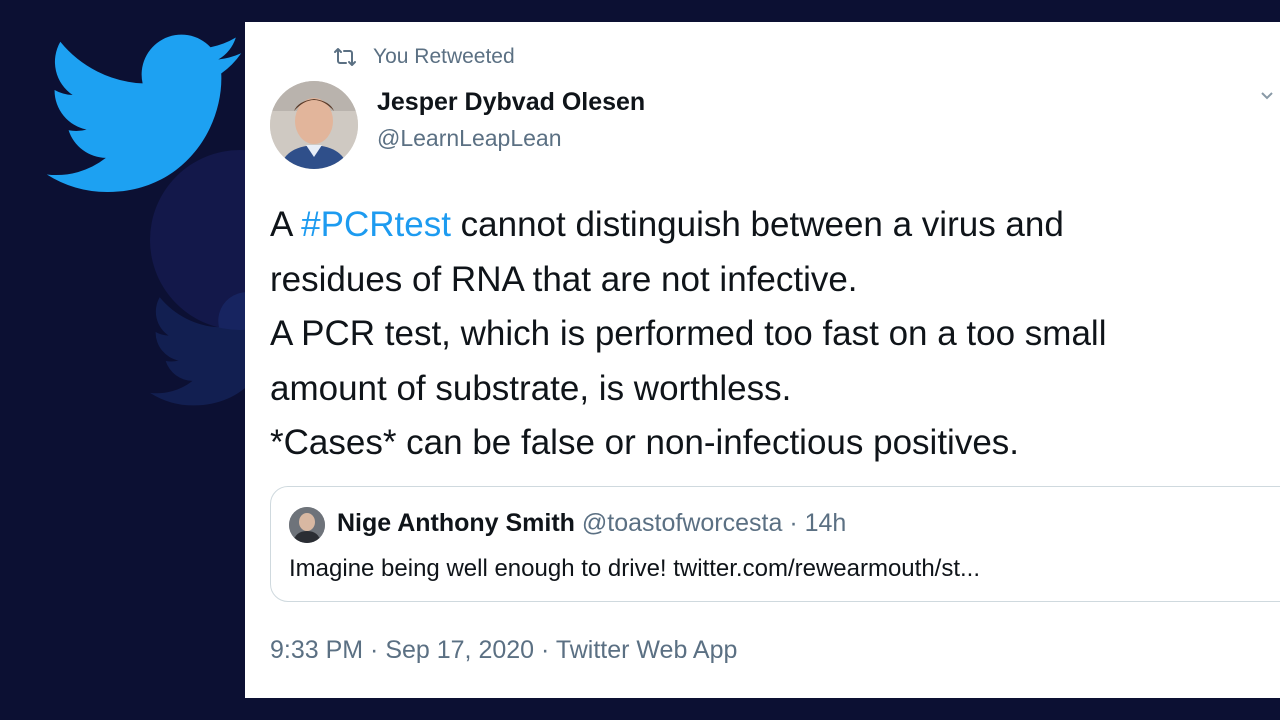 The width and height of the screenshot is (1280, 720). Describe the element at coordinates (564, 279) in the screenshot. I see `tweet-line-2: residues of RNA that are not infective.` at that location.